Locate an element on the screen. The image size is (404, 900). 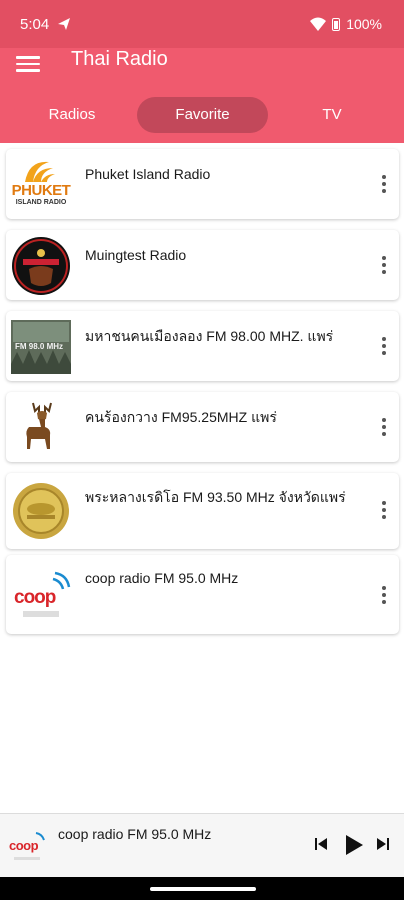
battery-icon is located at coordinates (336, 24).